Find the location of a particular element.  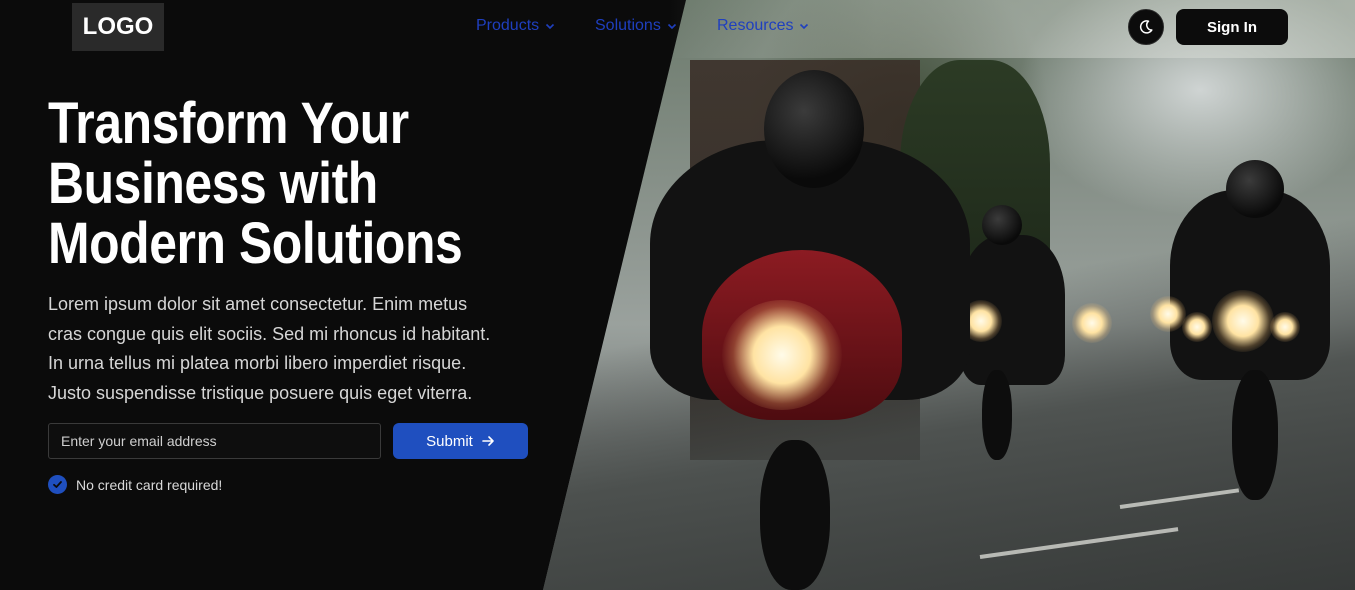

headline-line: Modern Solutions is located at coordinates (255, 243).